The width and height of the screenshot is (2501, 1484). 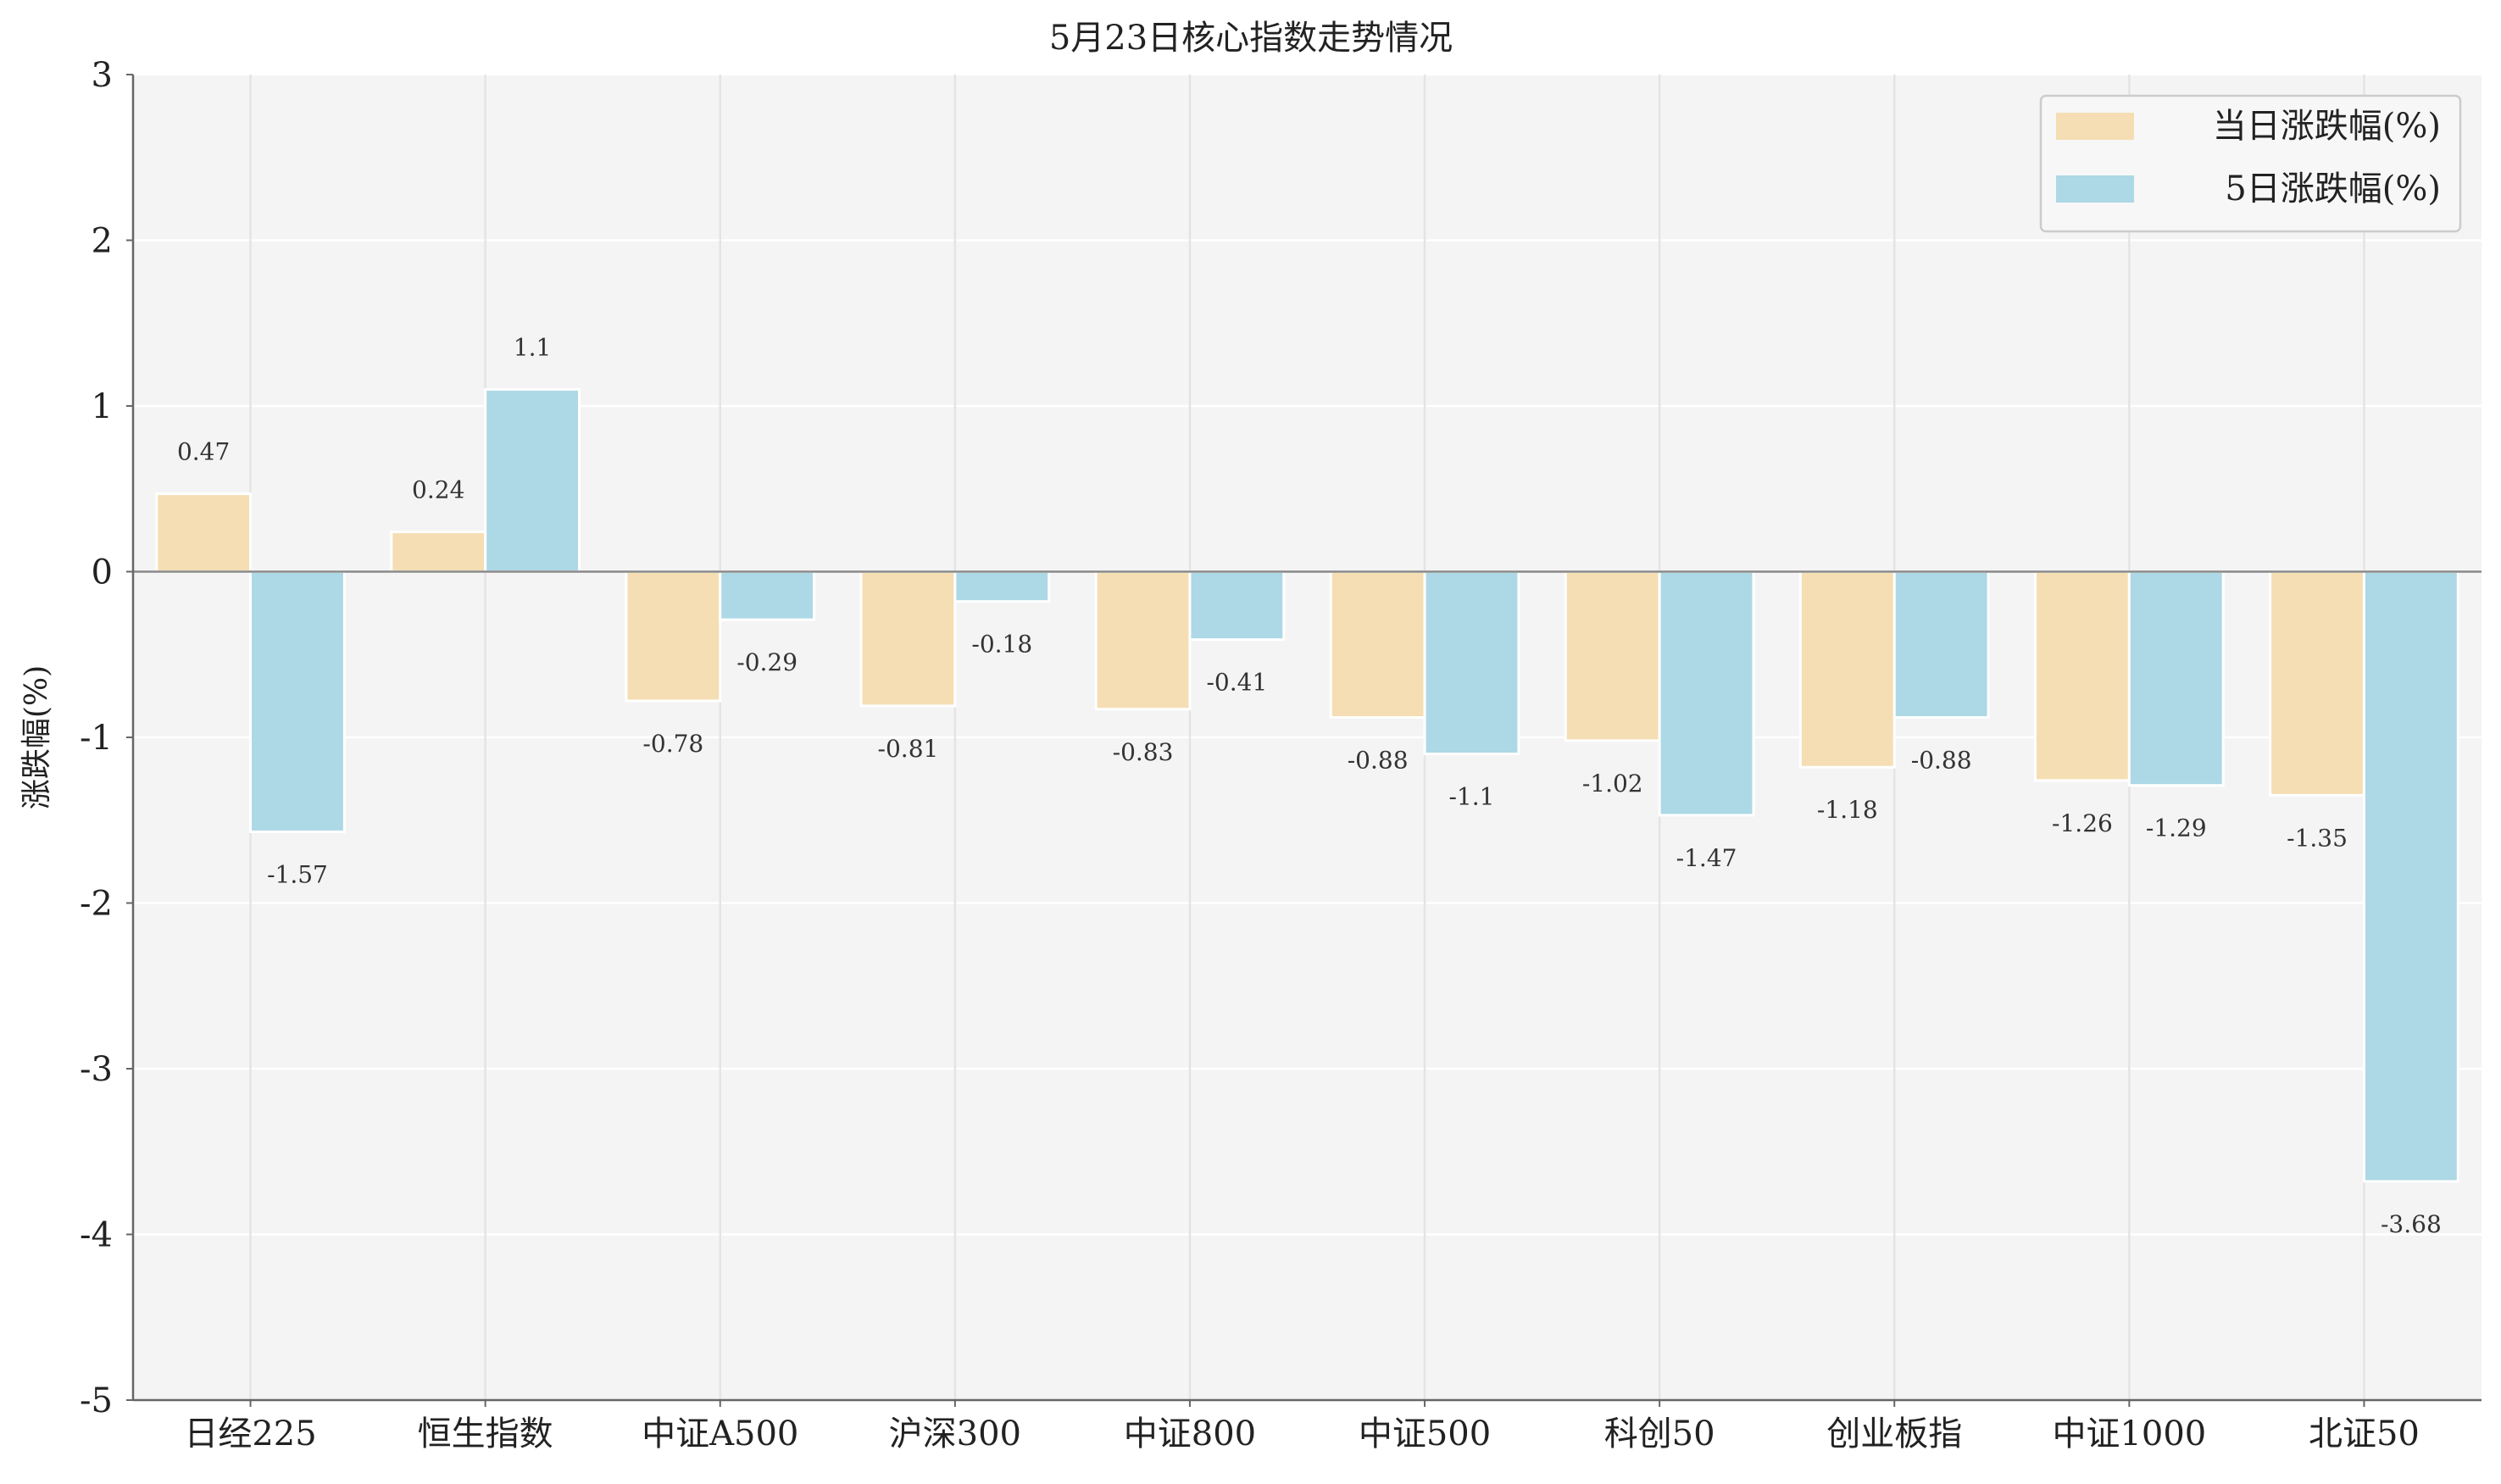 What do you see at coordinates (102, 242) in the screenshot?
I see `y-tick-label: 2` at bounding box center [102, 242].